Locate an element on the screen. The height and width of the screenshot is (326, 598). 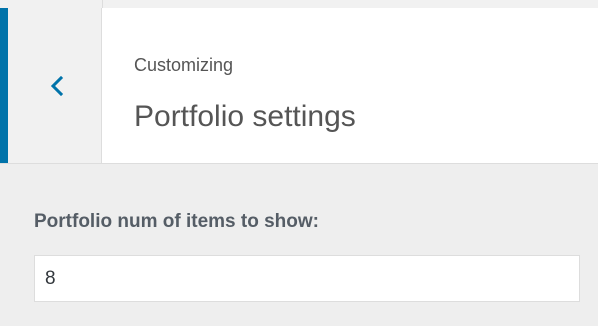
top-strip is located at coordinates (299, 4).